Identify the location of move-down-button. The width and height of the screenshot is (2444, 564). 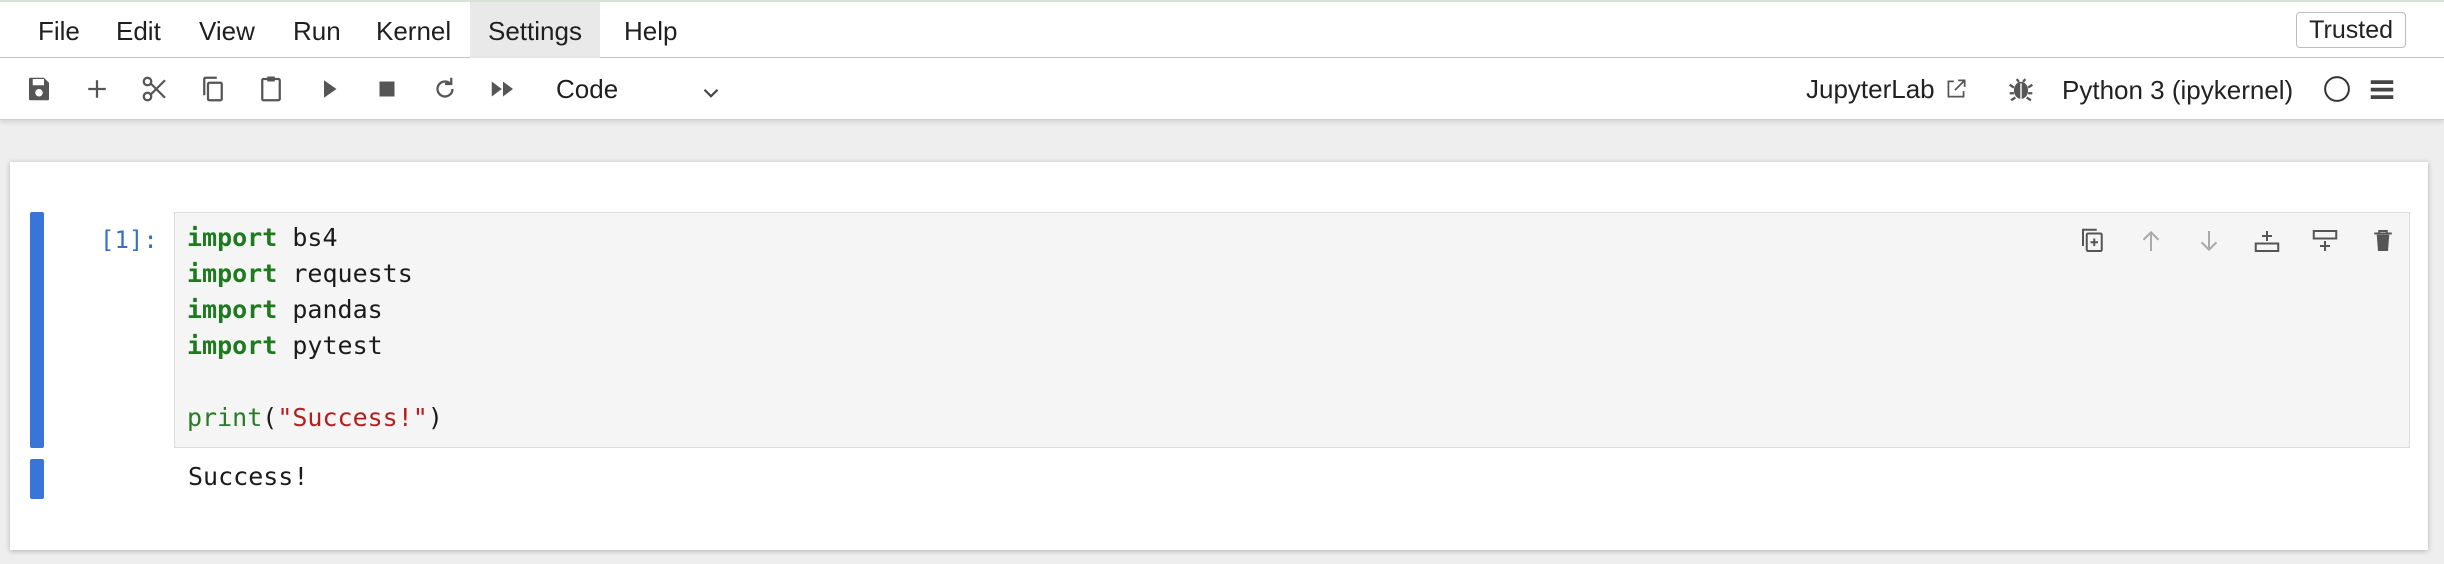
(2209, 241).